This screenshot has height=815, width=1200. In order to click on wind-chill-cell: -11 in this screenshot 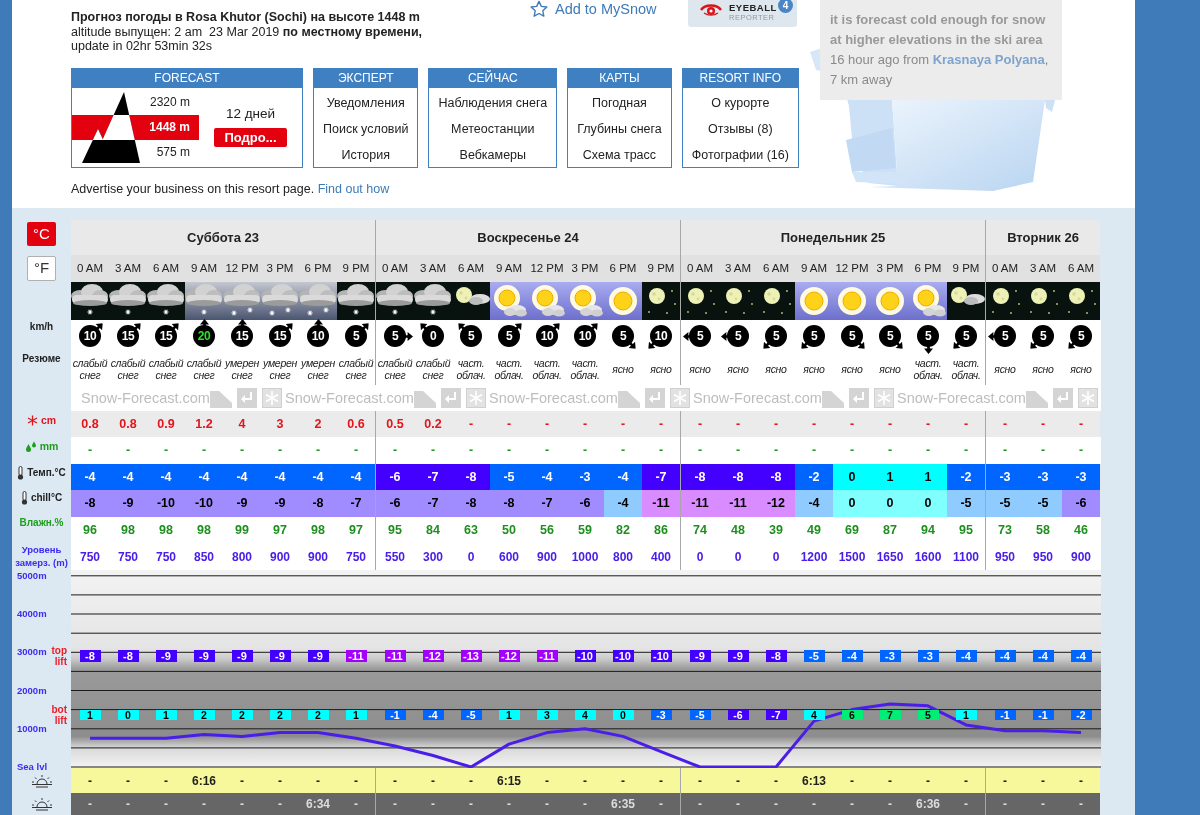, I will do `click(661, 503)`.